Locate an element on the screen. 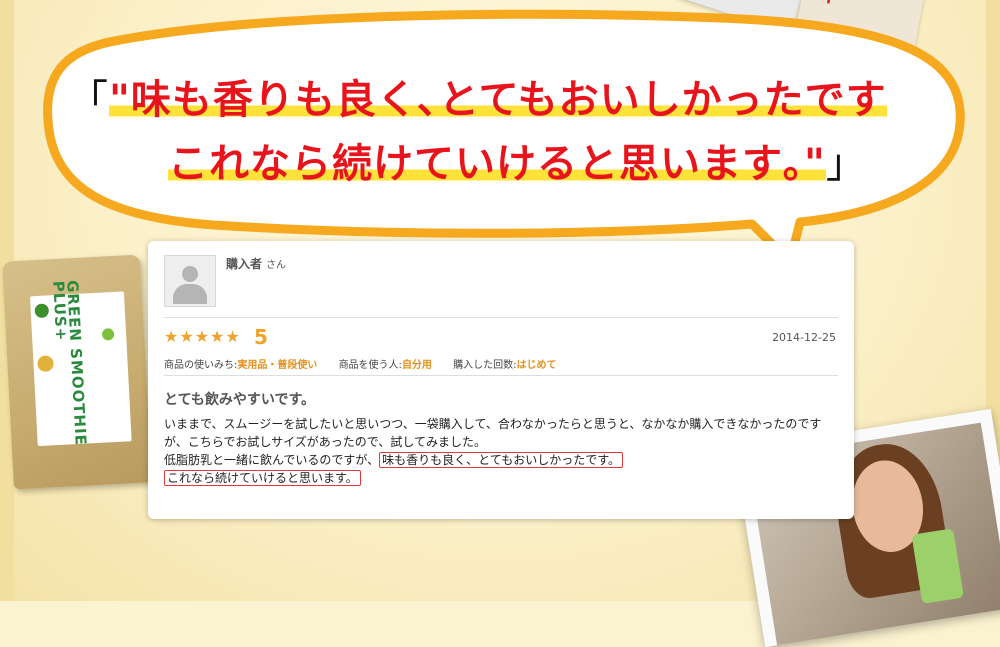 The image size is (1000, 647). star-rating-icon: ★★★★★ is located at coordinates (202, 336).